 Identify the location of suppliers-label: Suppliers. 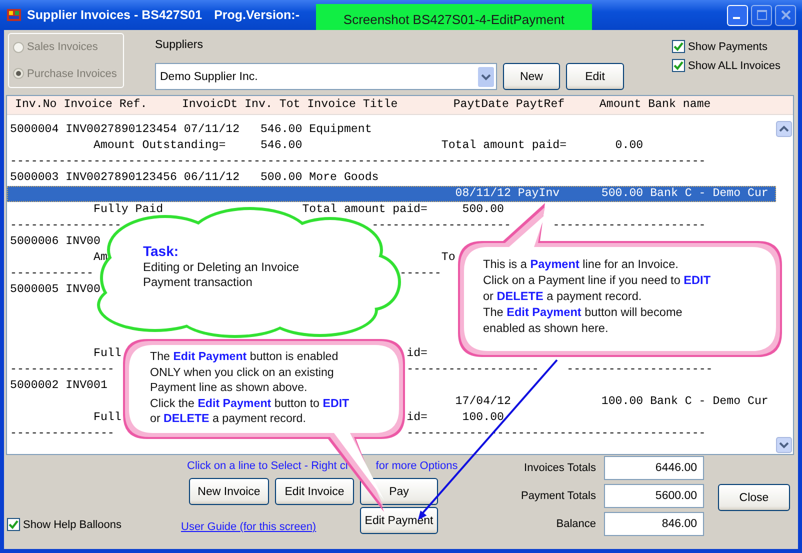
(179, 45).